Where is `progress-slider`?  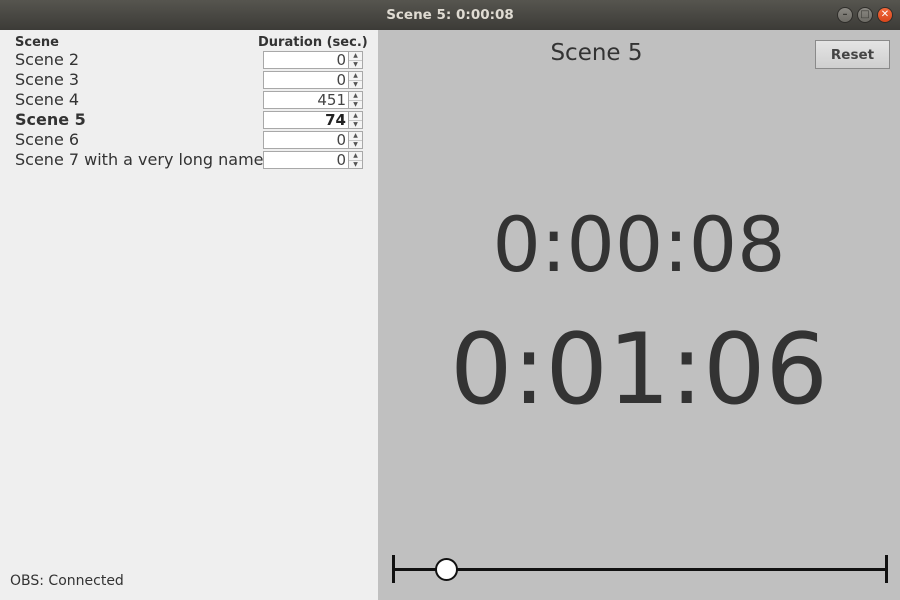 progress-slider is located at coordinates (640, 569).